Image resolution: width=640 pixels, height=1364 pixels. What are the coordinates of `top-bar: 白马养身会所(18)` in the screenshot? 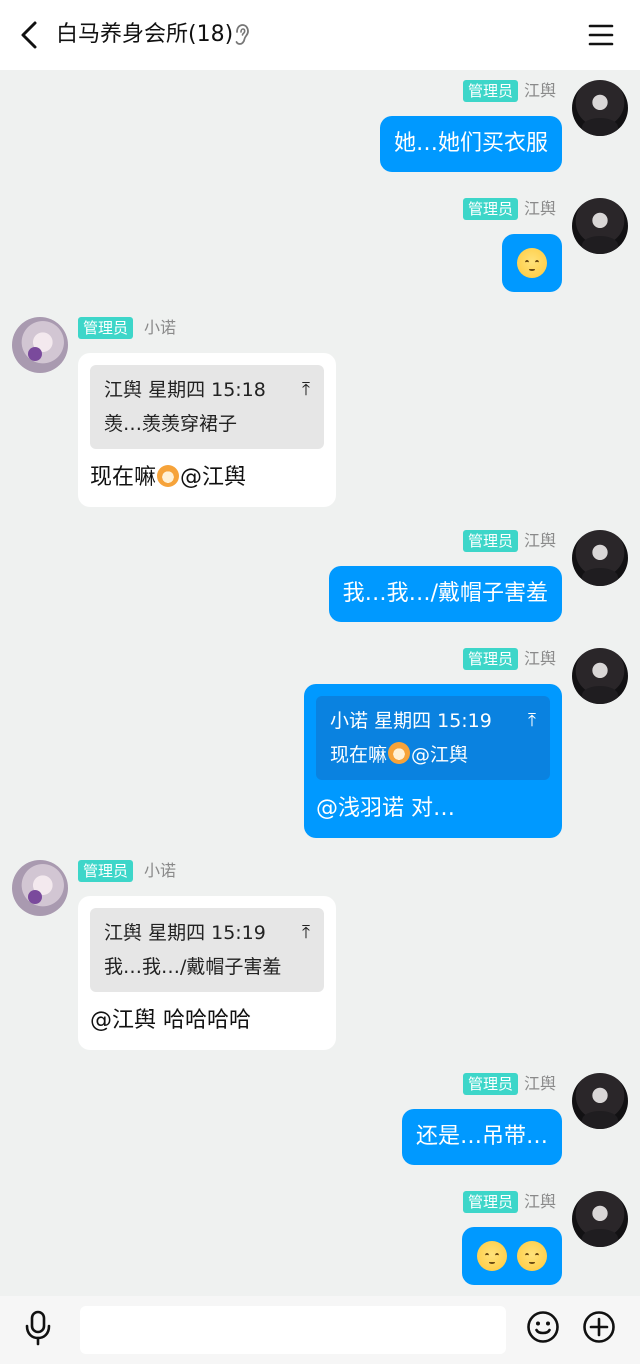 It's located at (320, 35).